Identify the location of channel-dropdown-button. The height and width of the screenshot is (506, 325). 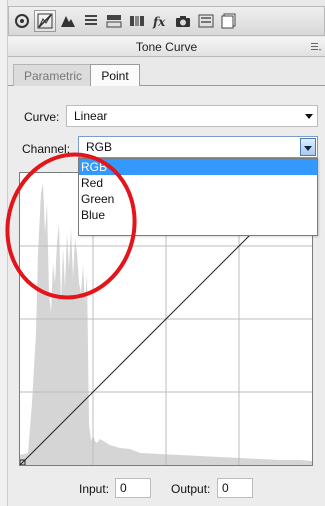
(308, 147).